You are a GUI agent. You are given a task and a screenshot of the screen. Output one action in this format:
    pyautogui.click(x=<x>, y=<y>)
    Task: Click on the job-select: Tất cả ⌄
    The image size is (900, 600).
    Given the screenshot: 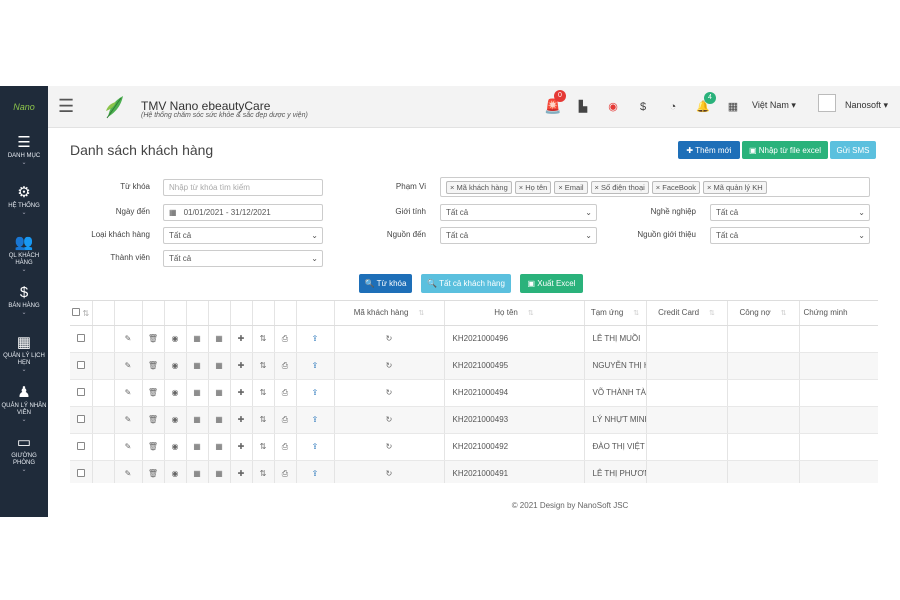 What is the action you would take?
    pyautogui.click(x=790, y=212)
    